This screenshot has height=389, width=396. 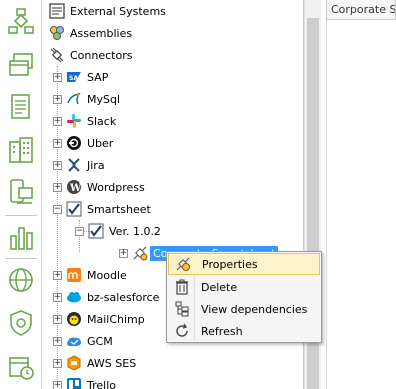 I want to click on refresh-icon, so click(x=182, y=331).